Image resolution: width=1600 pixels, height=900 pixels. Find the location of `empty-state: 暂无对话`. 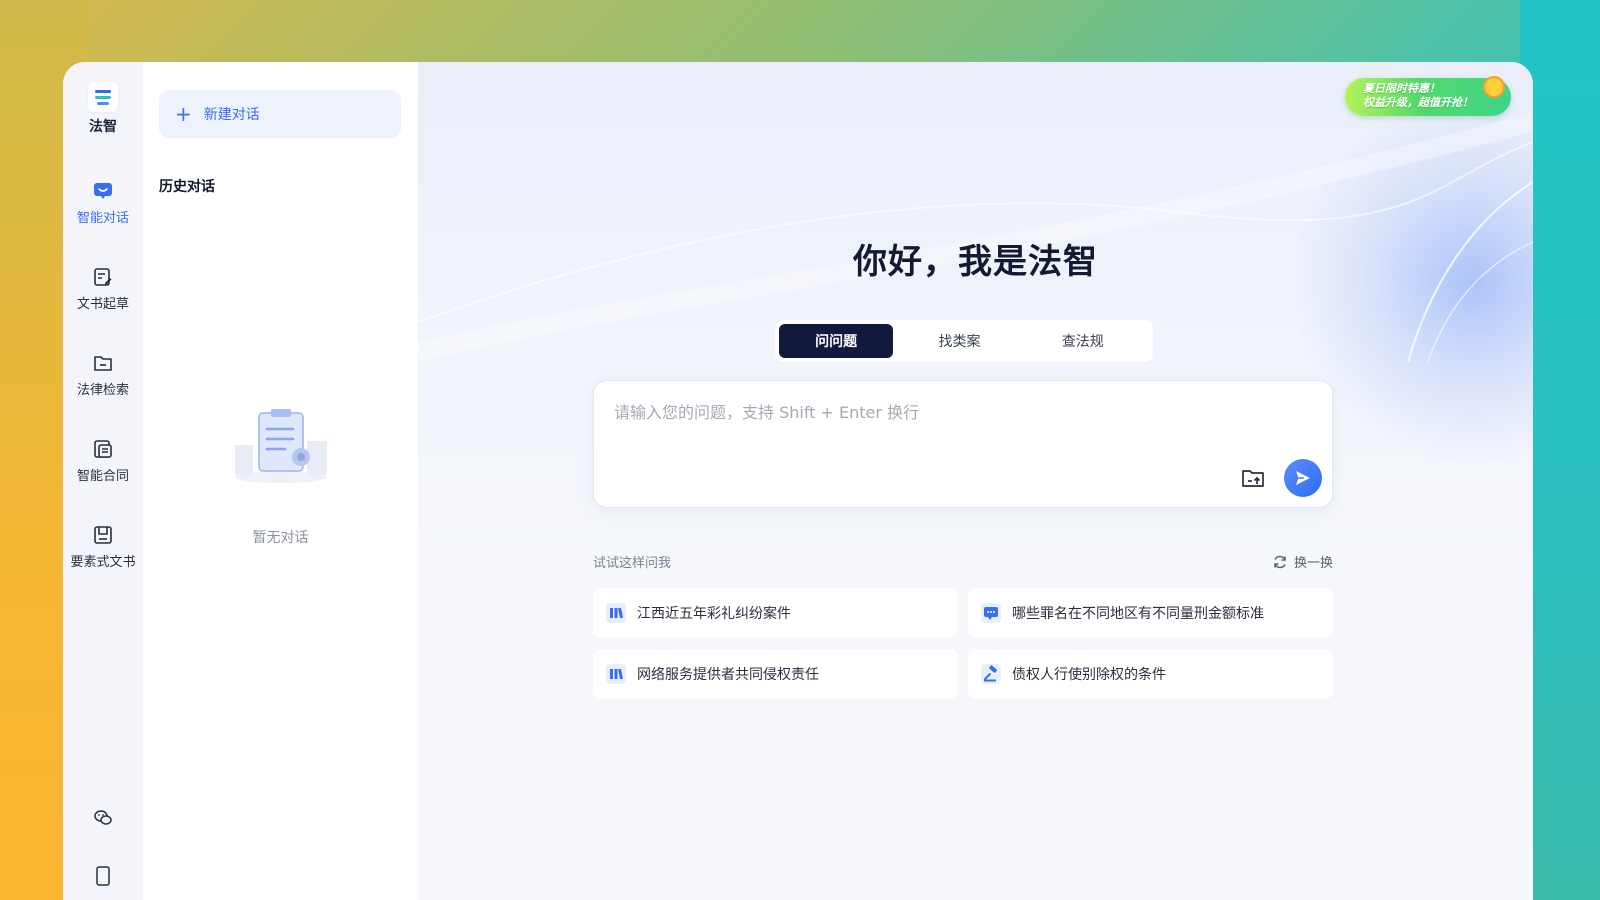

empty-state: 暂无对话 is located at coordinates (280, 477).